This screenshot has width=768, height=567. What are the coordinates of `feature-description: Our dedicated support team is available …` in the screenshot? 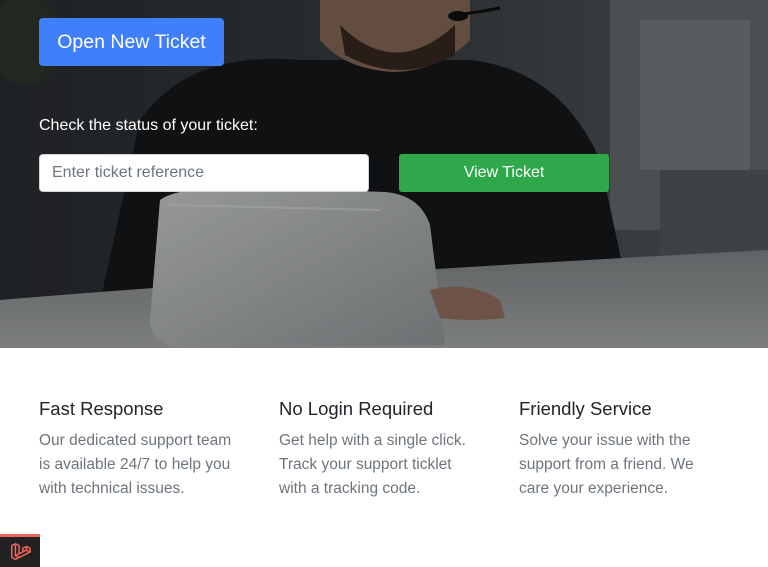 It's located at (149, 465).